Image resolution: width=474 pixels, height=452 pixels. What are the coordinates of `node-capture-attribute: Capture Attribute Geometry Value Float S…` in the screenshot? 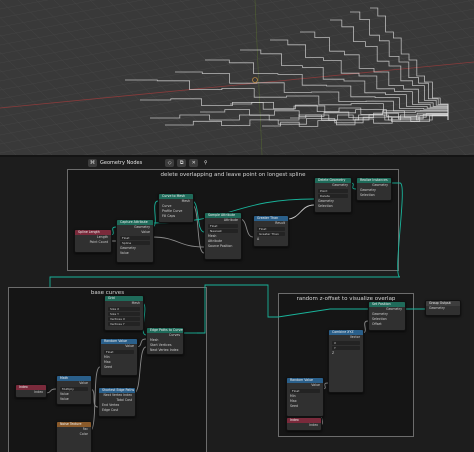 It's located at (135, 241).